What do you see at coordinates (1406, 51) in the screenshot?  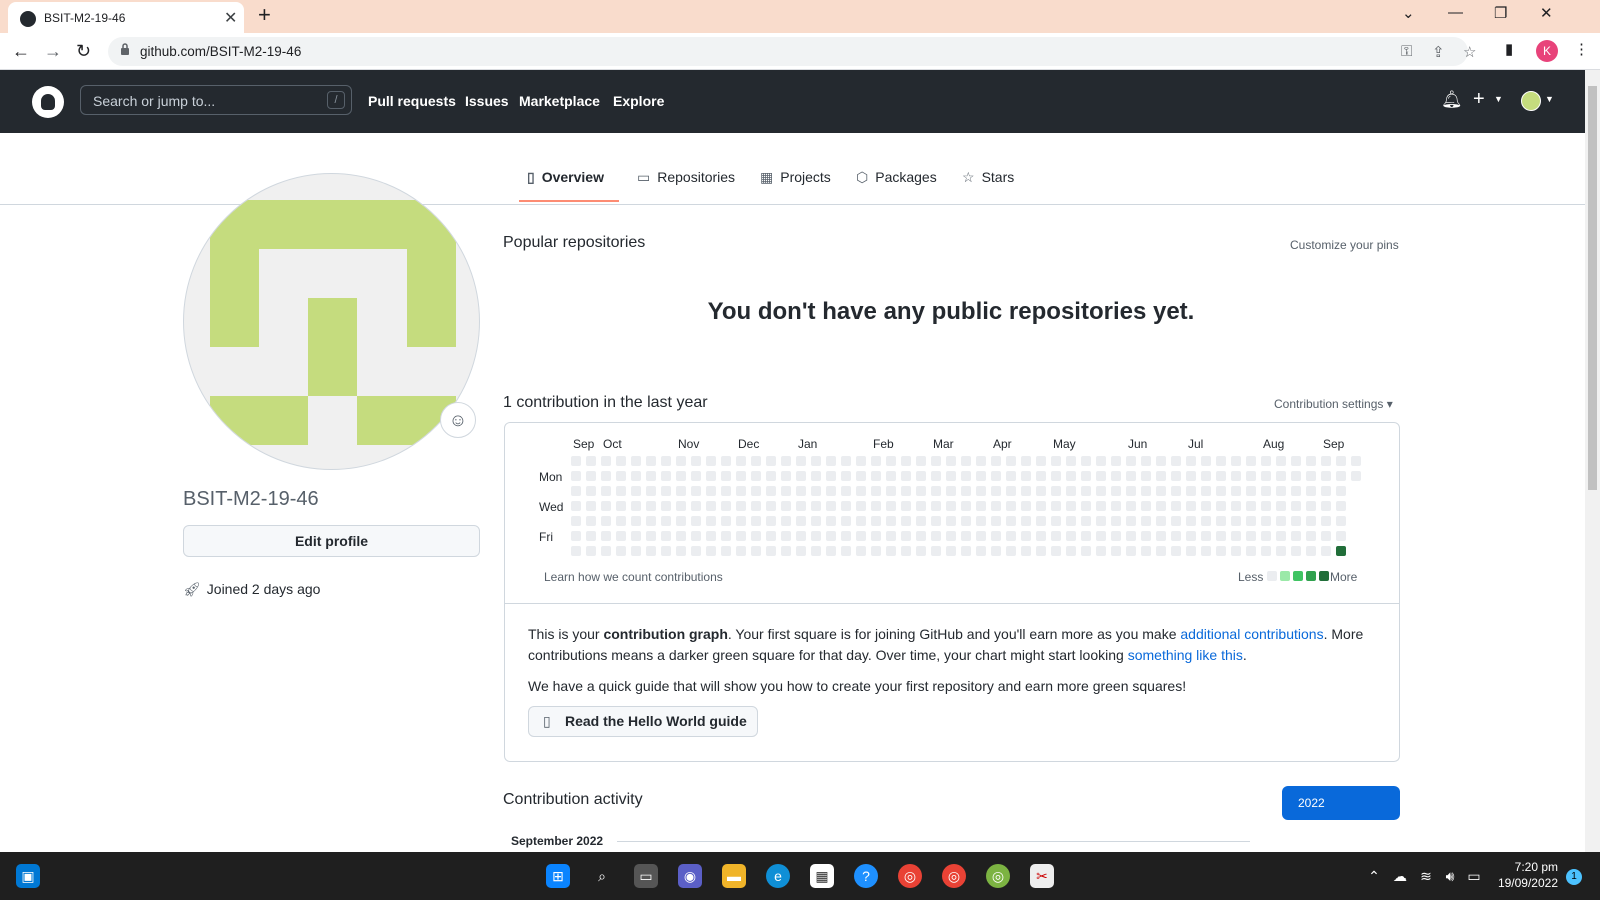 I see `password-key-icon: ⚿` at bounding box center [1406, 51].